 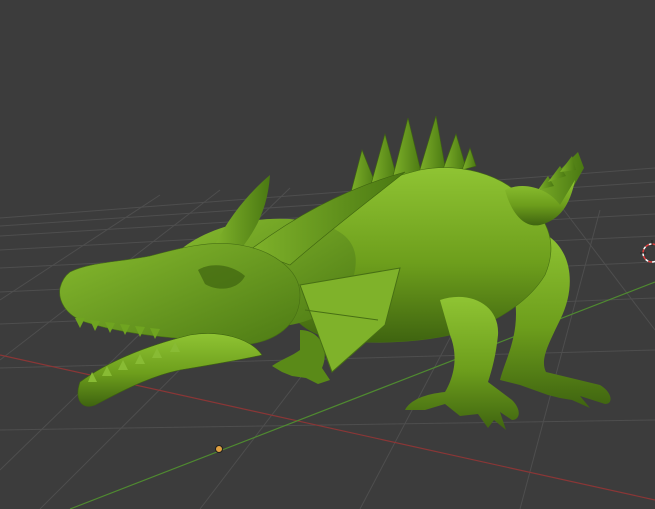 What do you see at coordinates (180, 294) in the screenshot?
I see `dragon-head` at bounding box center [180, 294].